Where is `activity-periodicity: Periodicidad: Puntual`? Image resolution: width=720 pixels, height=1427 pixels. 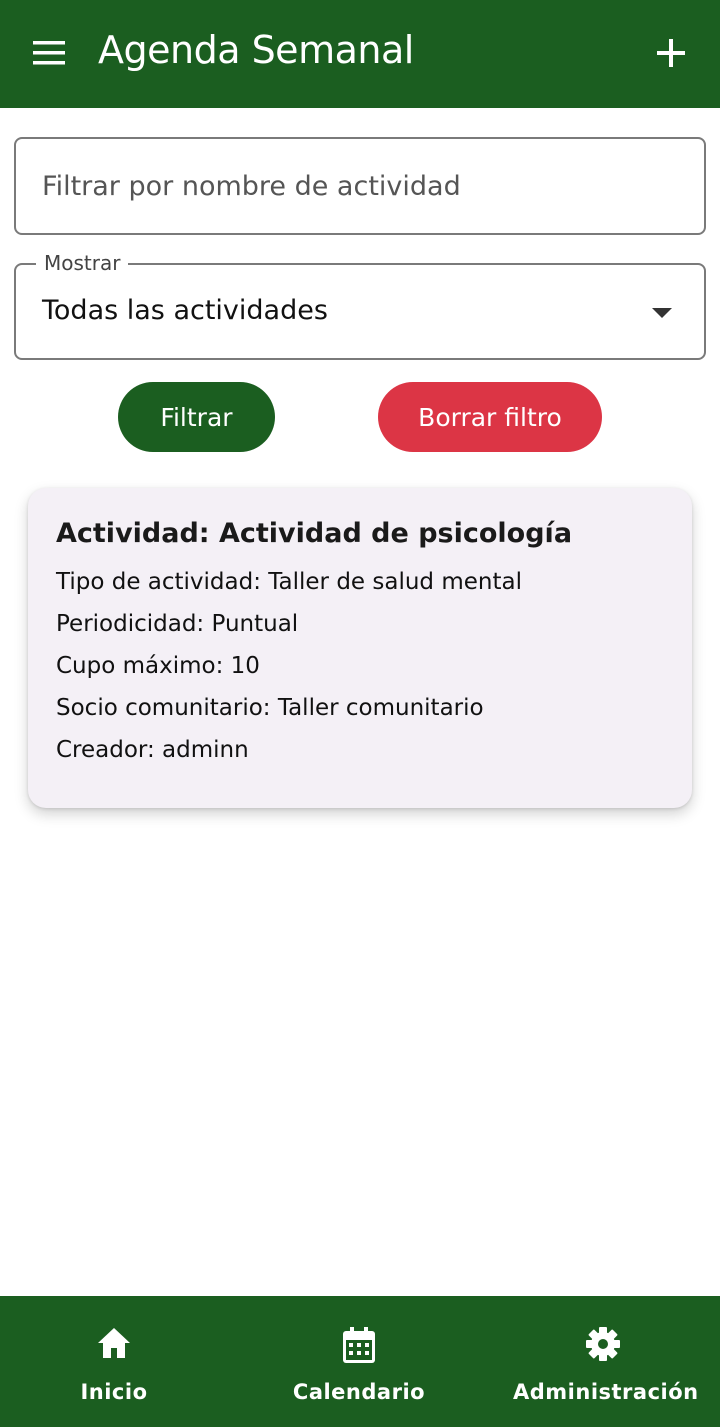
activity-periodicity: Periodicidad: Puntual is located at coordinates (177, 624).